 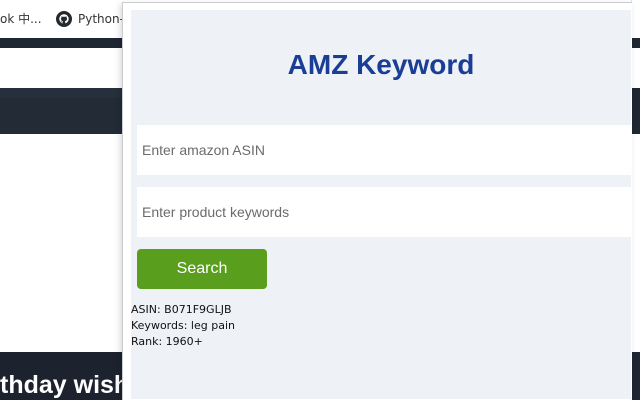 What do you see at coordinates (101, 19) in the screenshot?
I see `bookmark-label: Python-` at bounding box center [101, 19].